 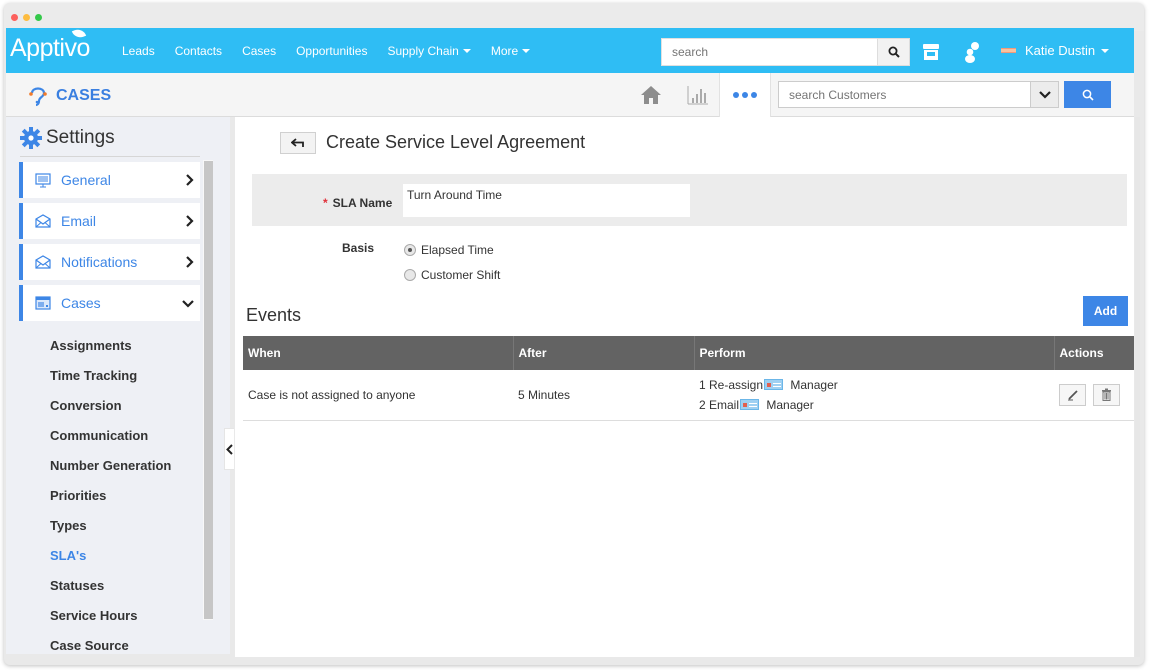 What do you see at coordinates (452, 275) in the screenshot?
I see `basis-option-customer-shift: Customer Shift` at bounding box center [452, 275].